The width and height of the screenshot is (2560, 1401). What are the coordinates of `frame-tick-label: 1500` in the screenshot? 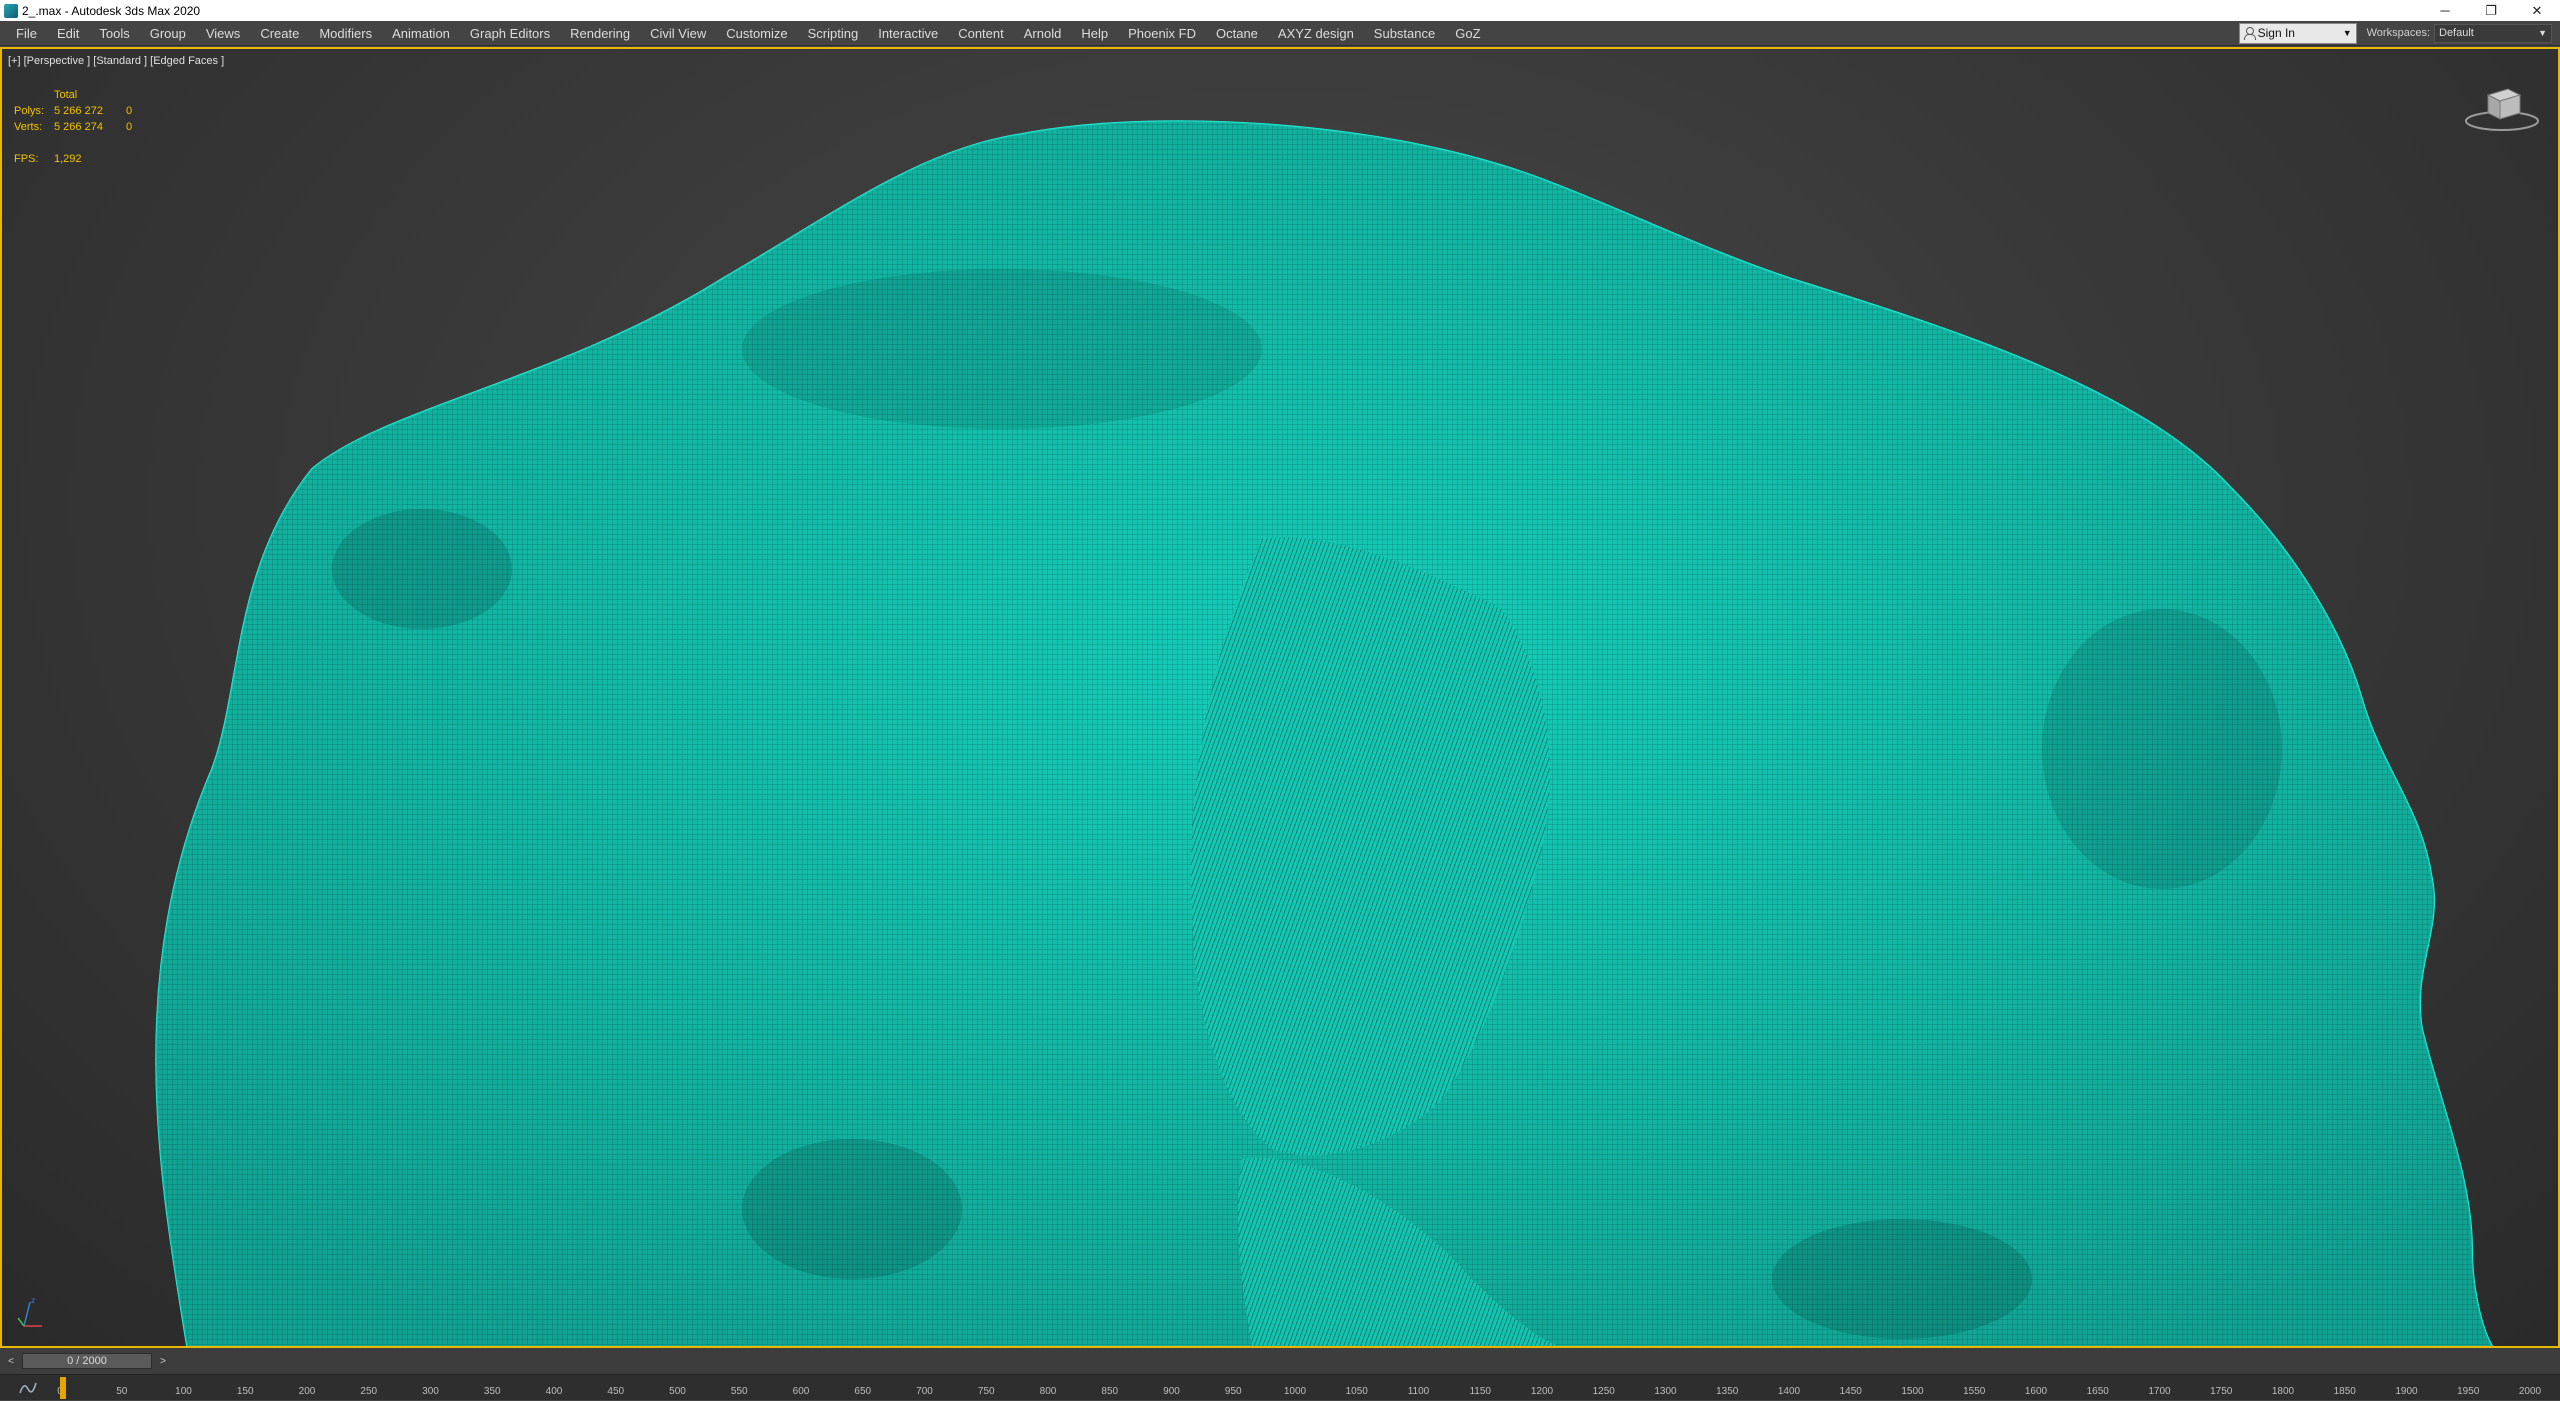 It's located at (1912, 1391).